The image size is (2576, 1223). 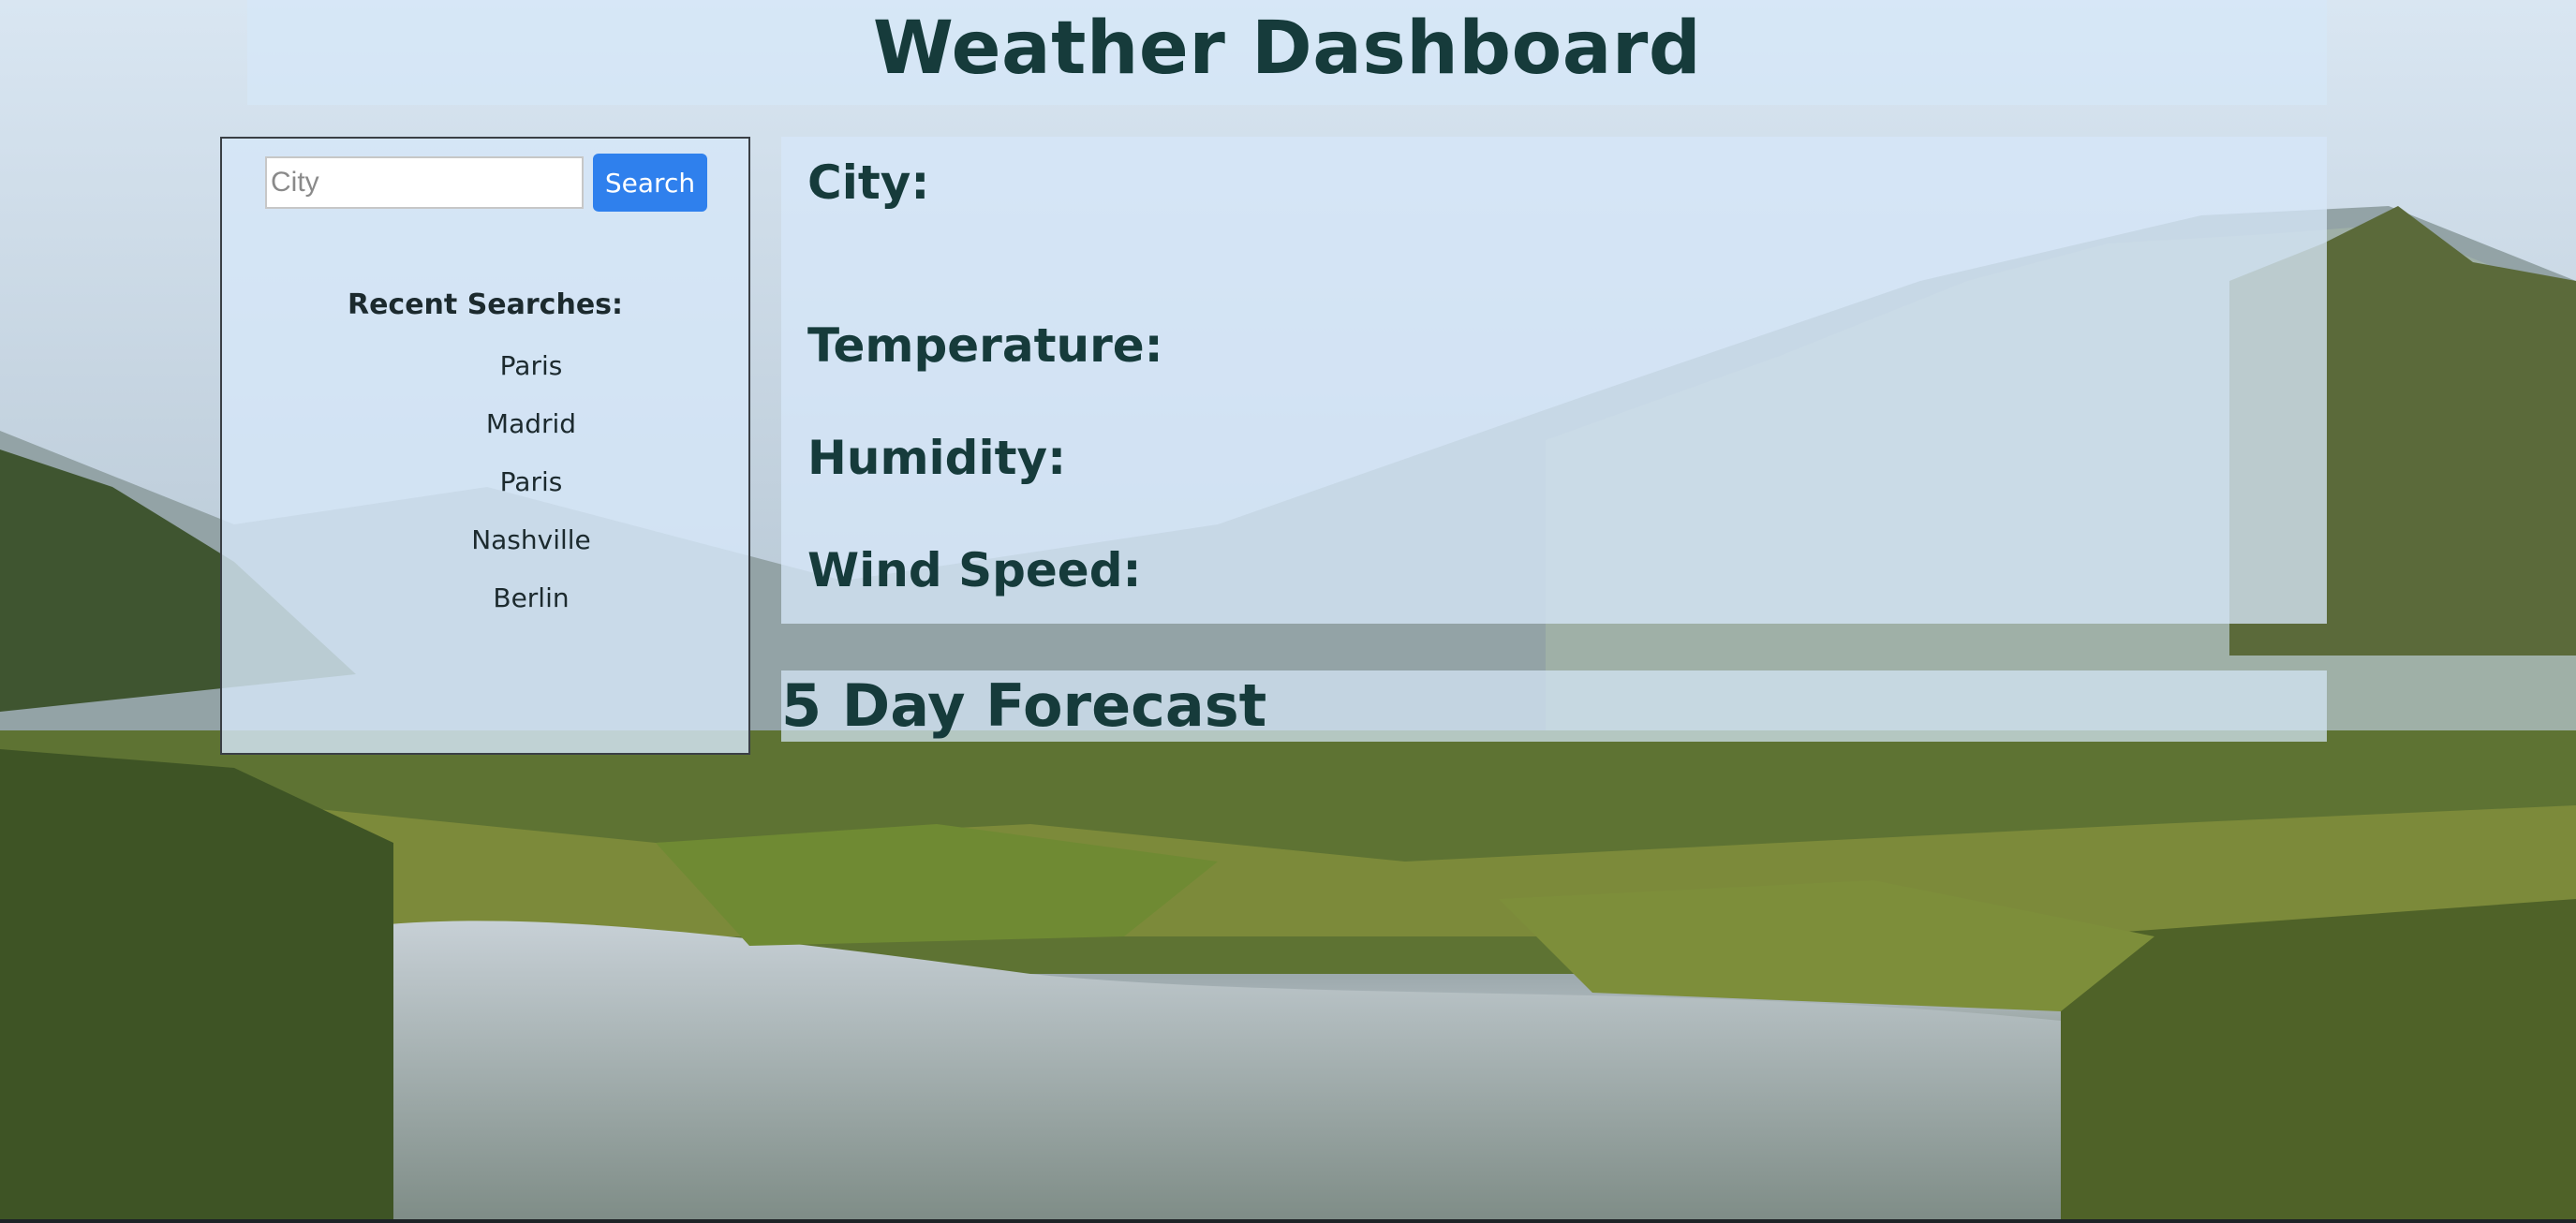 I want to click on city-label: City:, so click(x=868, y=182).